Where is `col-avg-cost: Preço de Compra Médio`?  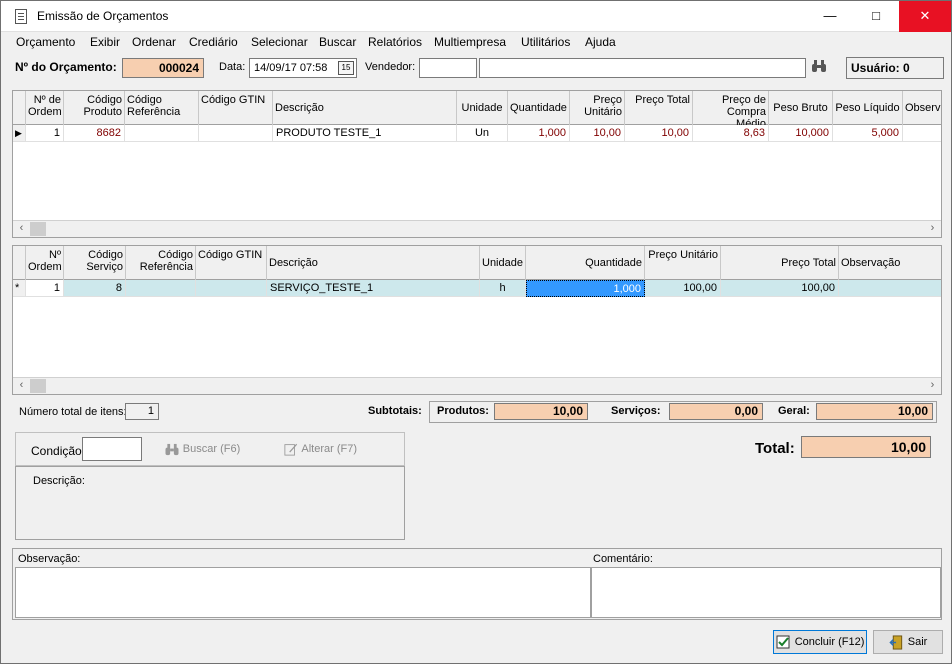 col-avg-cost: Preço de Compra Médio is located at coordinates (731, 108).